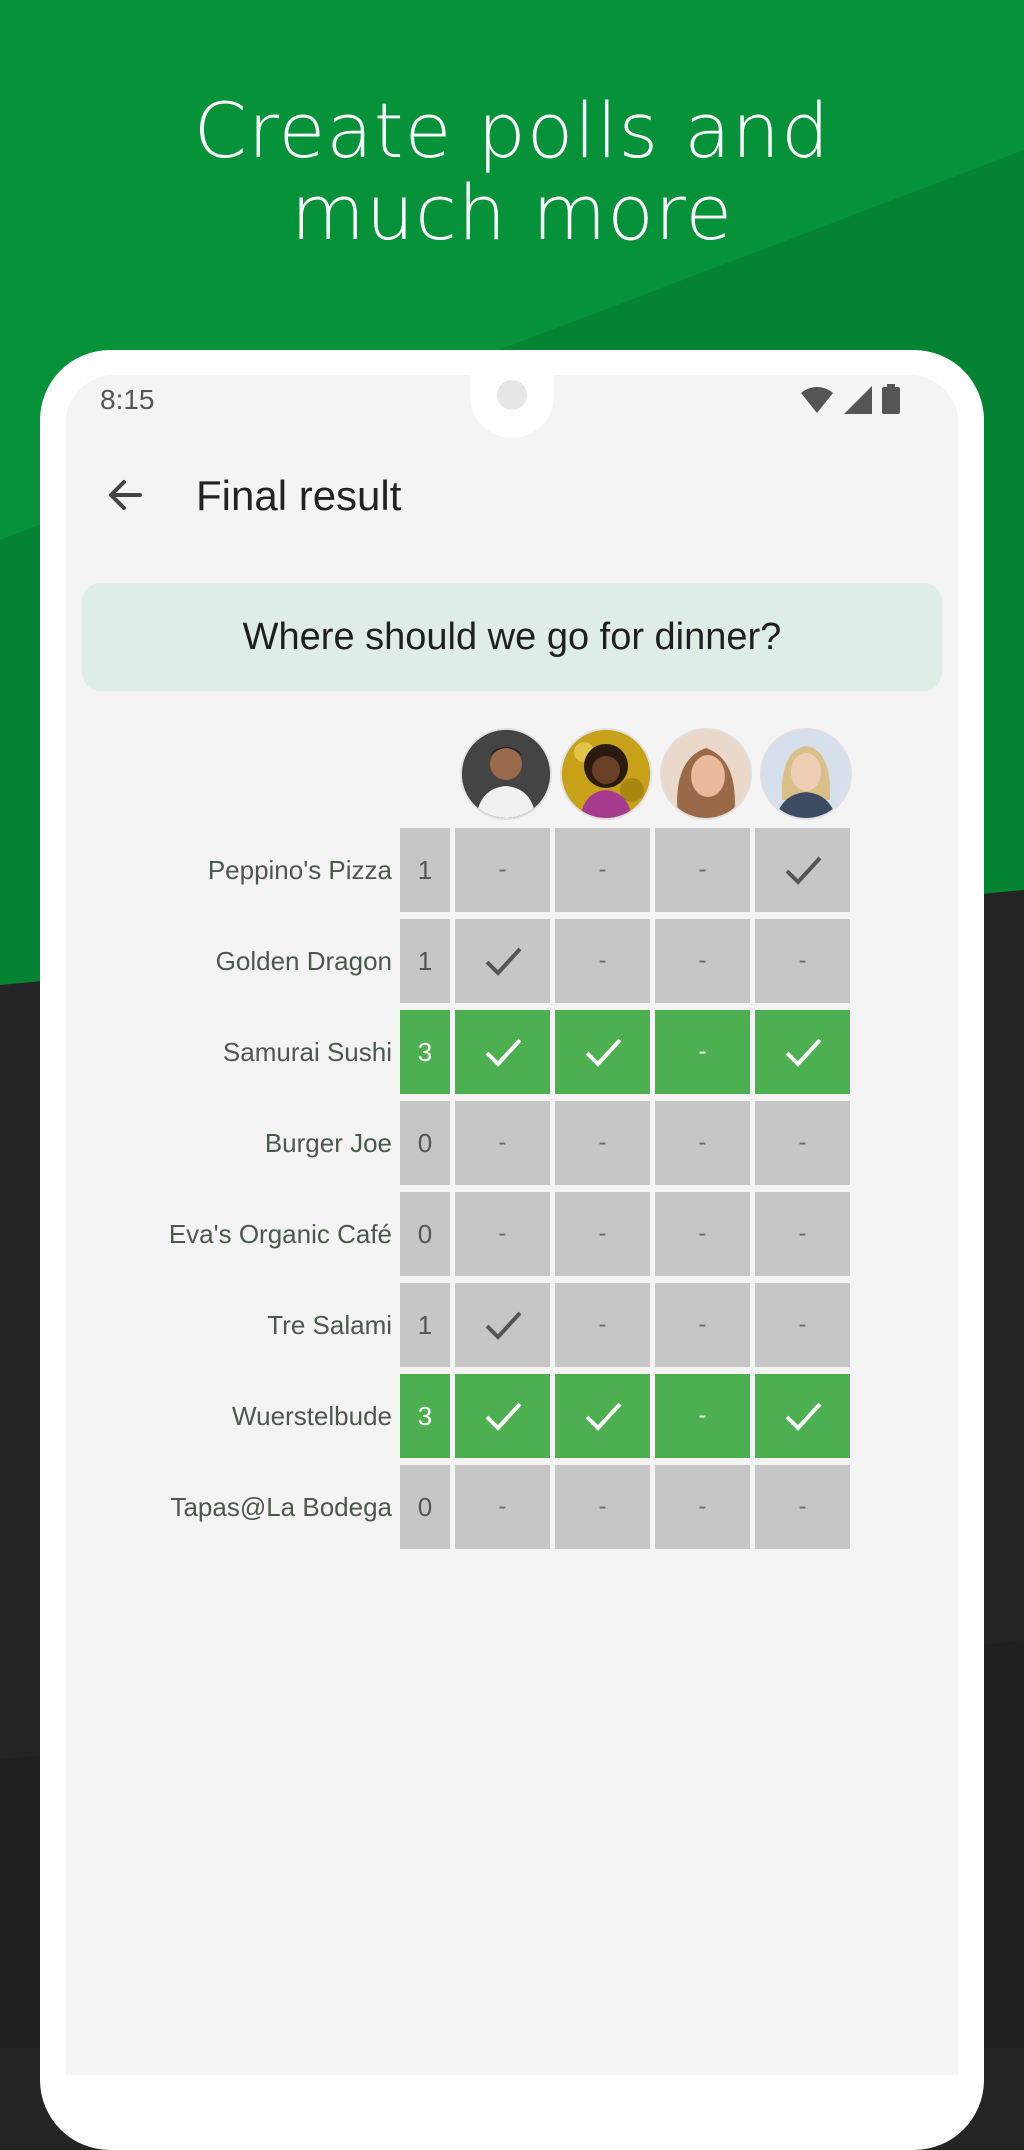 This screenshot has height=2150, width=1024. Describe the element at coordinates (312, 1416) in the screenshot. I see `option-label: Wuerstelbude` at that location.